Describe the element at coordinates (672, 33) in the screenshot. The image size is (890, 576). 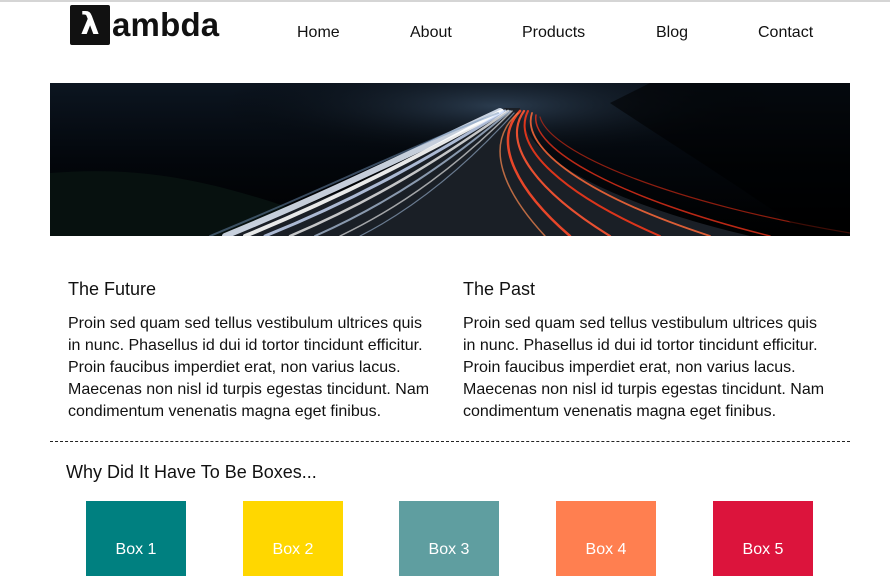
I see `nav-blog-link: Blog` at that location.